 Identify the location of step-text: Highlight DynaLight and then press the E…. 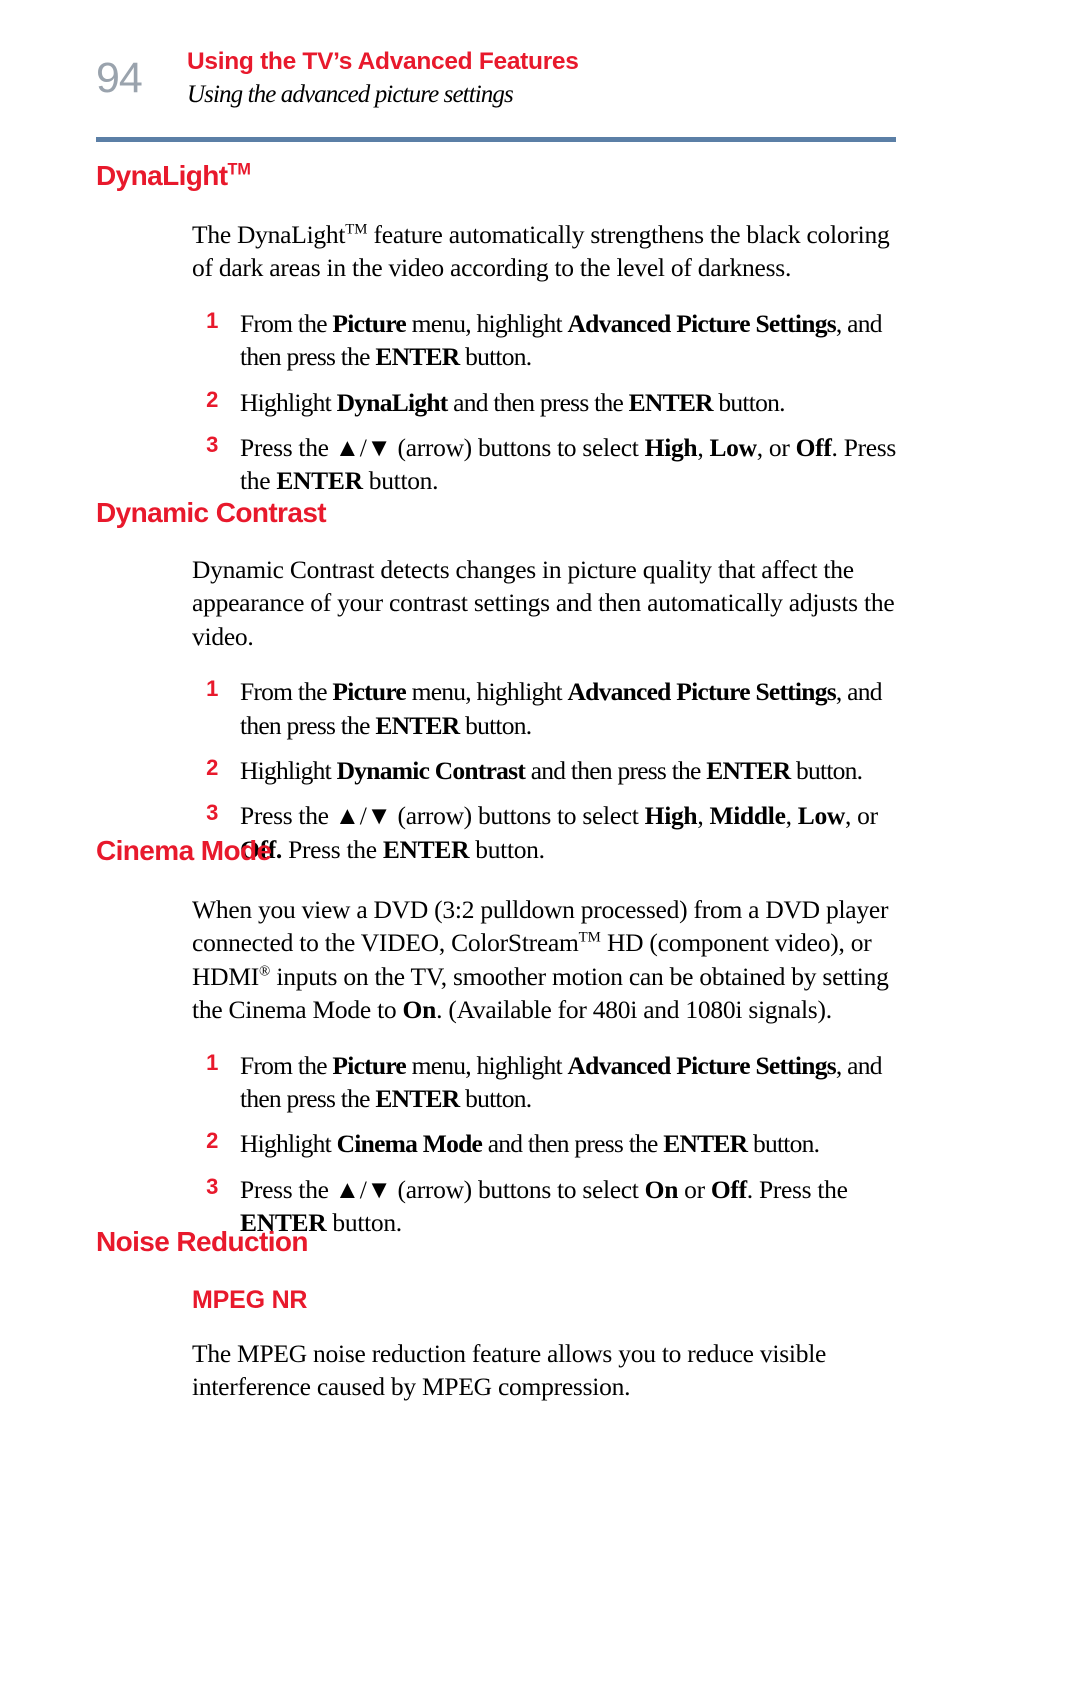
(512, 402).